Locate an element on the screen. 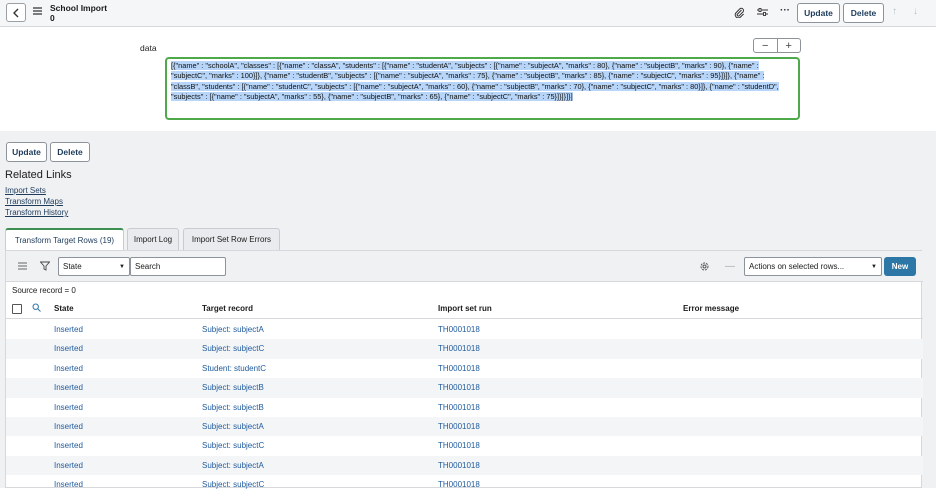 This screenshot has width=936, height=495. attachment-icon is located at coordinates (739, 12).